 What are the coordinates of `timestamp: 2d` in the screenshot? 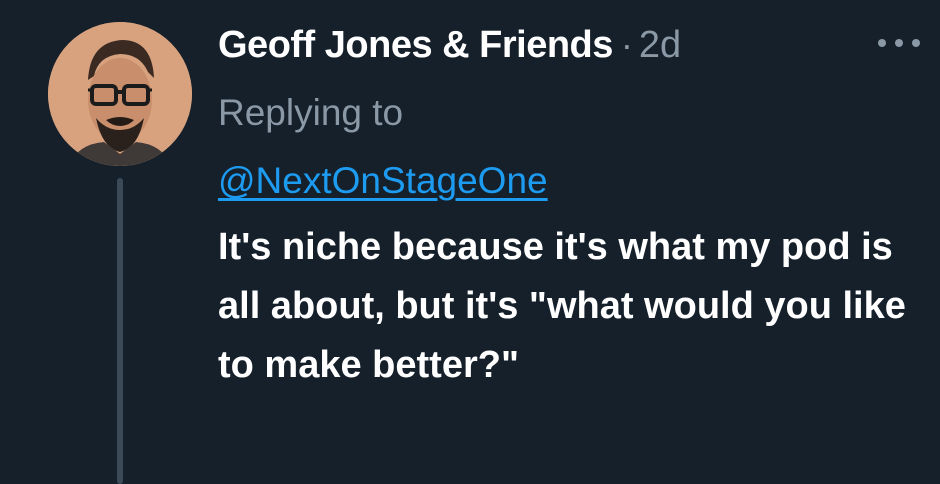 It's located at (660, 45).